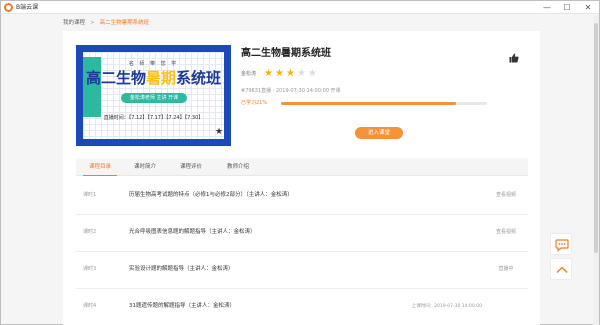 Image resolution: width=600 pixels, height=325 pixels. Describe the element at coordinates (219, 132) in the screenshot. I see `banner-star-icon: ★` at that location.